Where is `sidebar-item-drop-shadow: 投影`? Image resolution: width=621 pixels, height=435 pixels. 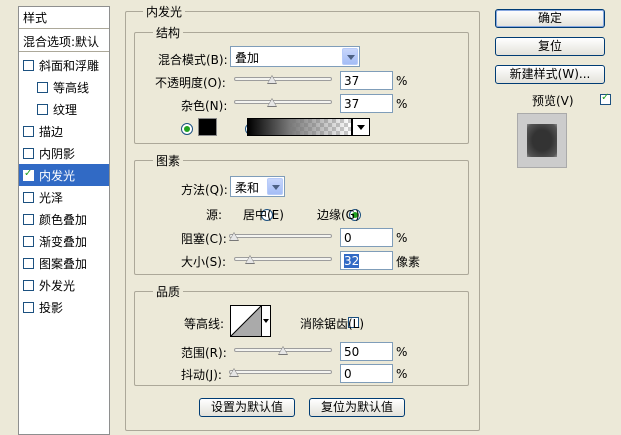 sidebar-item-drop-shadow: 投影 is located at coordinates (64, 307).